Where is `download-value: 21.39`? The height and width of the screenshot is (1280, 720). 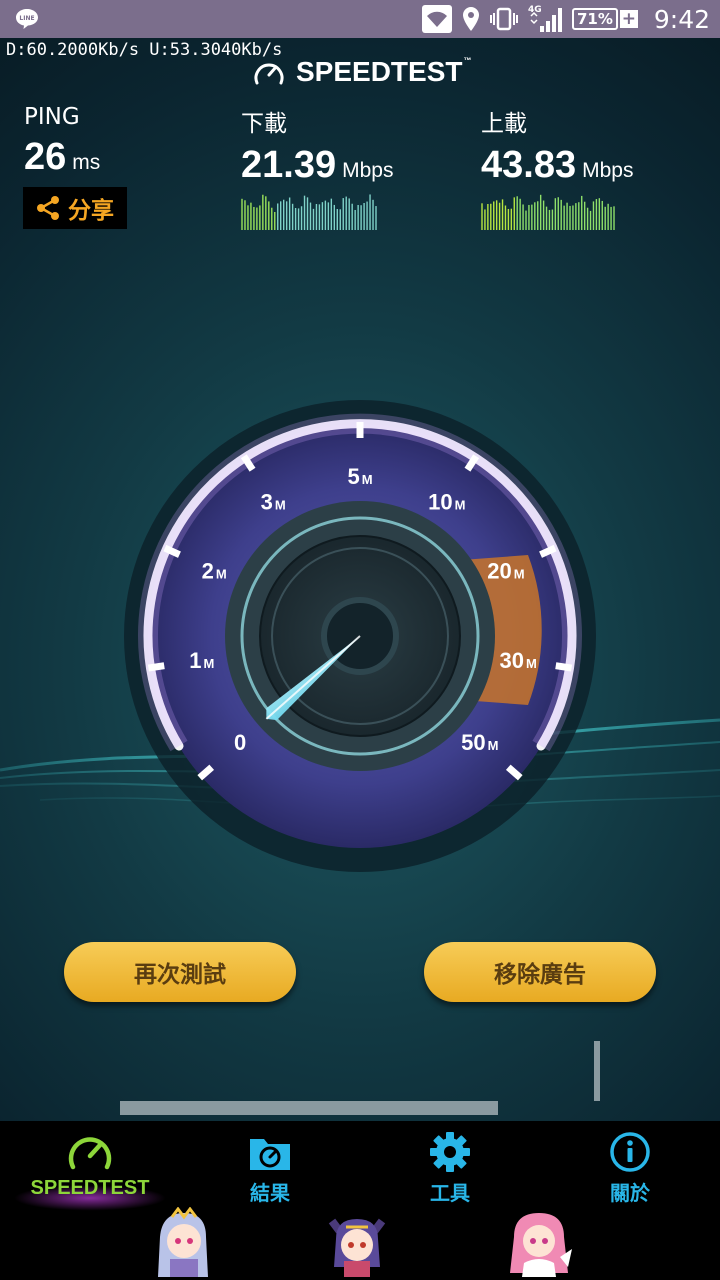
download-value: 21.39 is located at coordinates (289, 165).